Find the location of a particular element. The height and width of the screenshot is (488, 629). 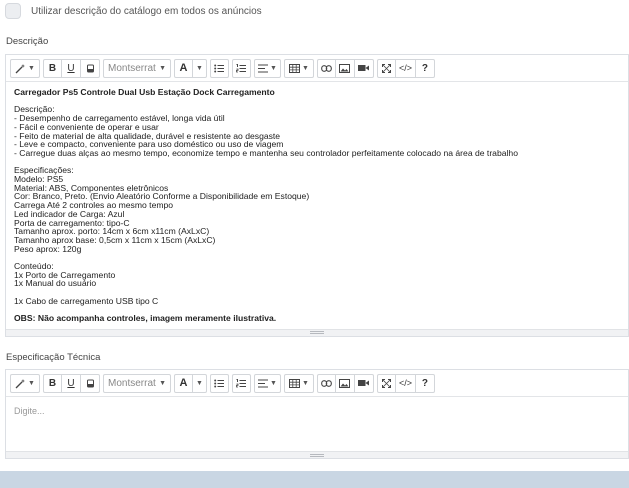

especificacao-label: Especificação Técnica is located at coordinates (53, 357).